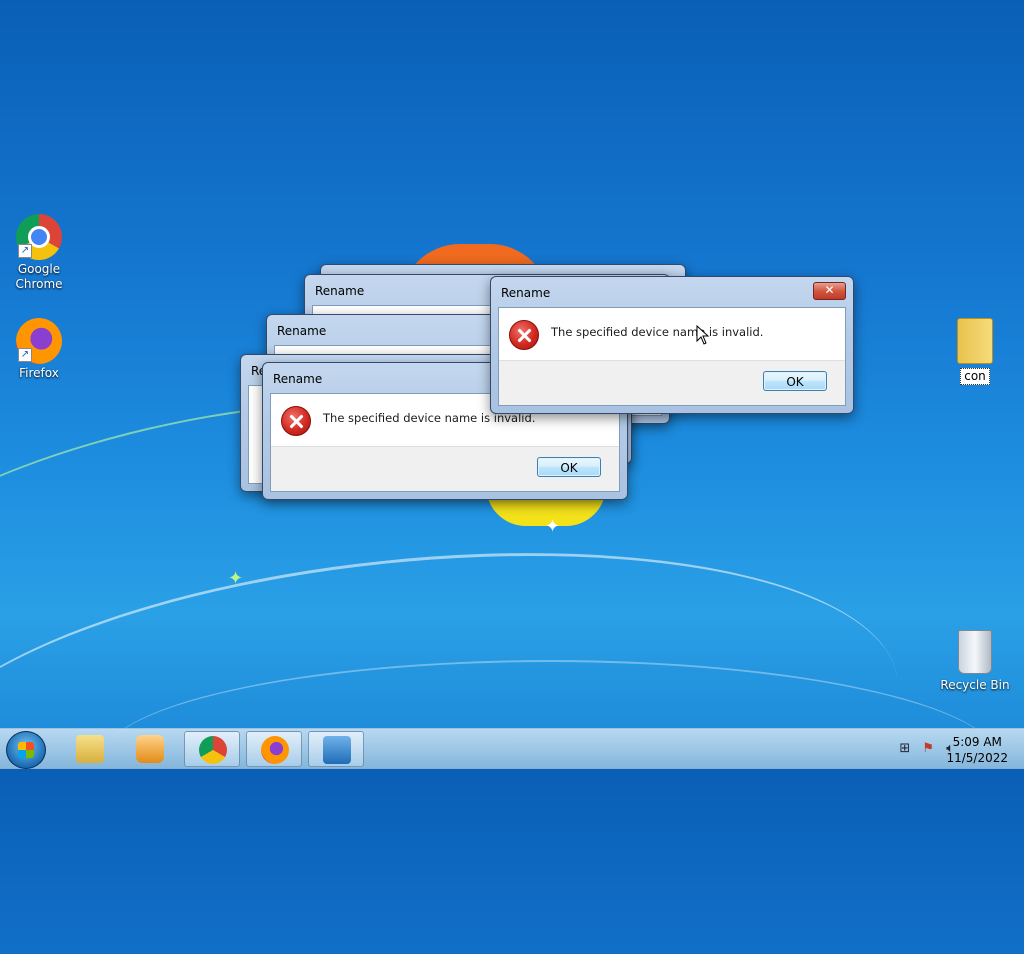 This screenshot has height=954, width=1024. I want to click on dialog-body: The specified device name is invalid. OK, so click(672, 356).